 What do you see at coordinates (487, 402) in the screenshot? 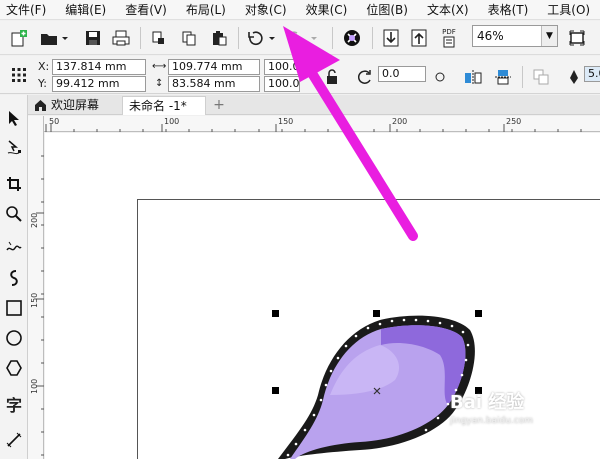
I see `watermark-brand: Bai 经验` at bounding box center [487, 402].